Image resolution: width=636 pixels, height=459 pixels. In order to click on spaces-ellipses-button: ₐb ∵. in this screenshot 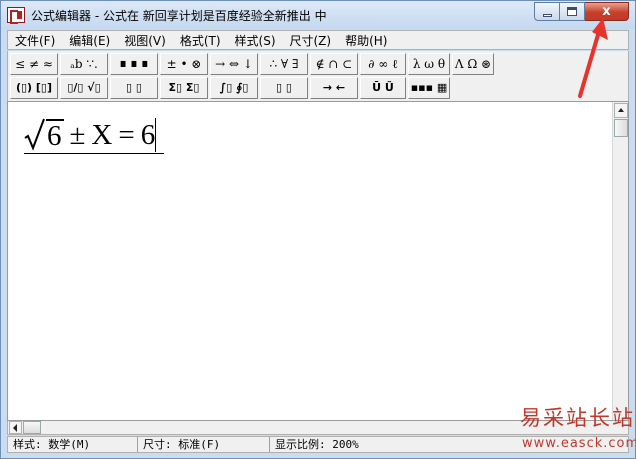, I will do `click(84, 64)`.